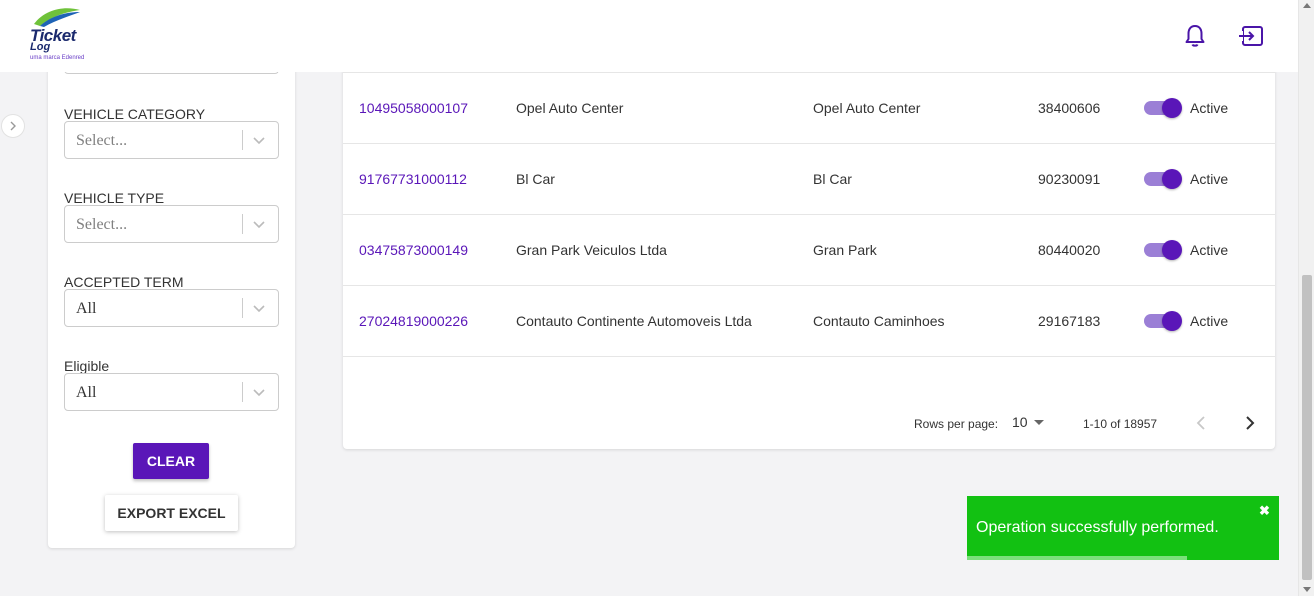  What do you see at coordinates (1264, 511) in the screenshot?
I see `close-icon: ✖` at bounding box center [1264, 511].